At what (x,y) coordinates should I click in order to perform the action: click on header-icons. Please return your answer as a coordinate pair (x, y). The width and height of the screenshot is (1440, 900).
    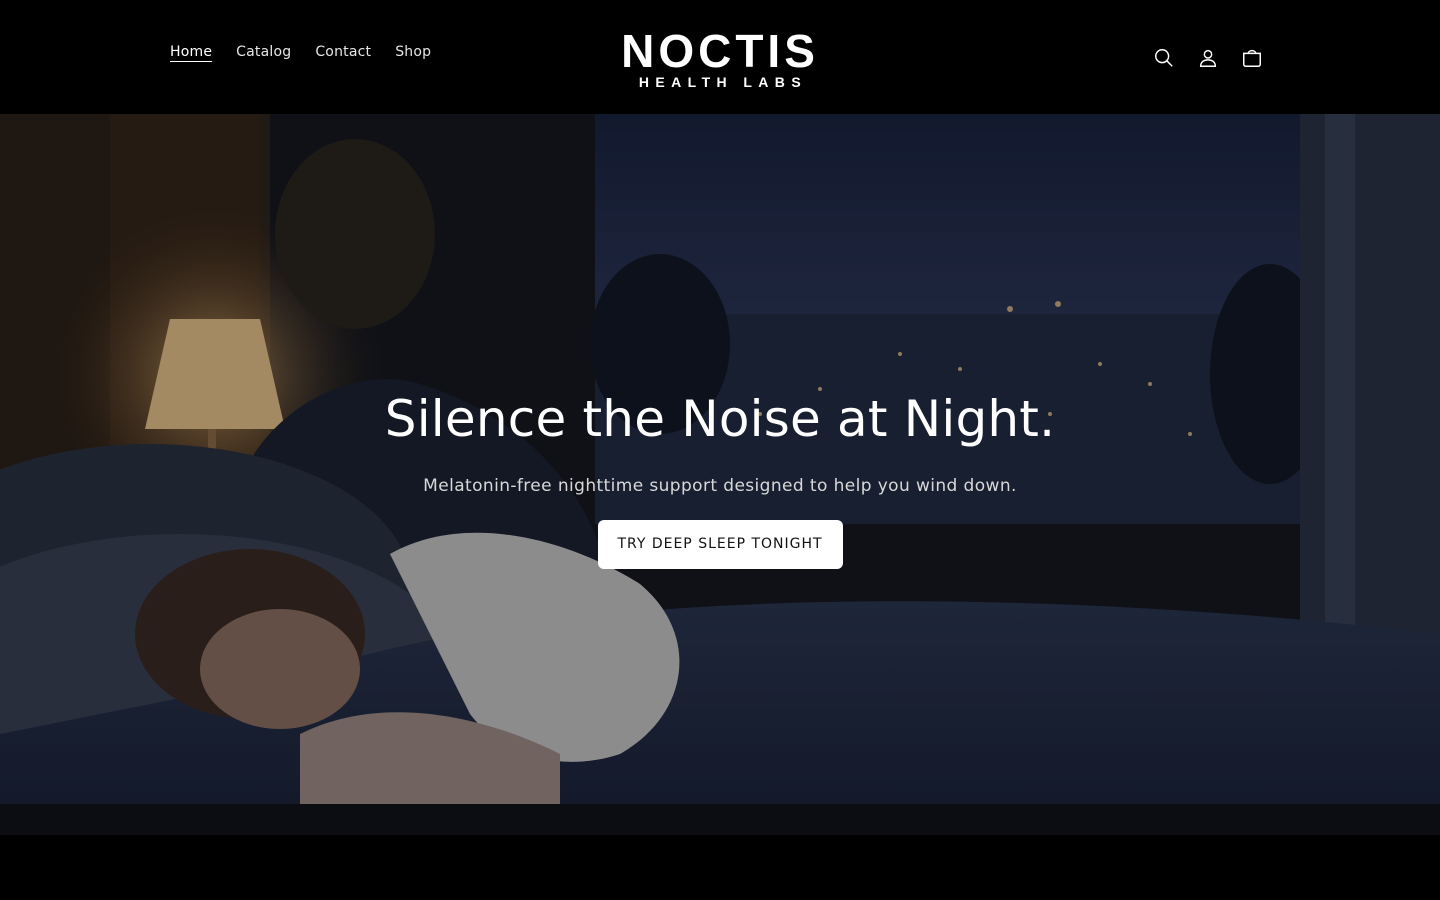
    Looking at the image, I should click on (1208, 58).